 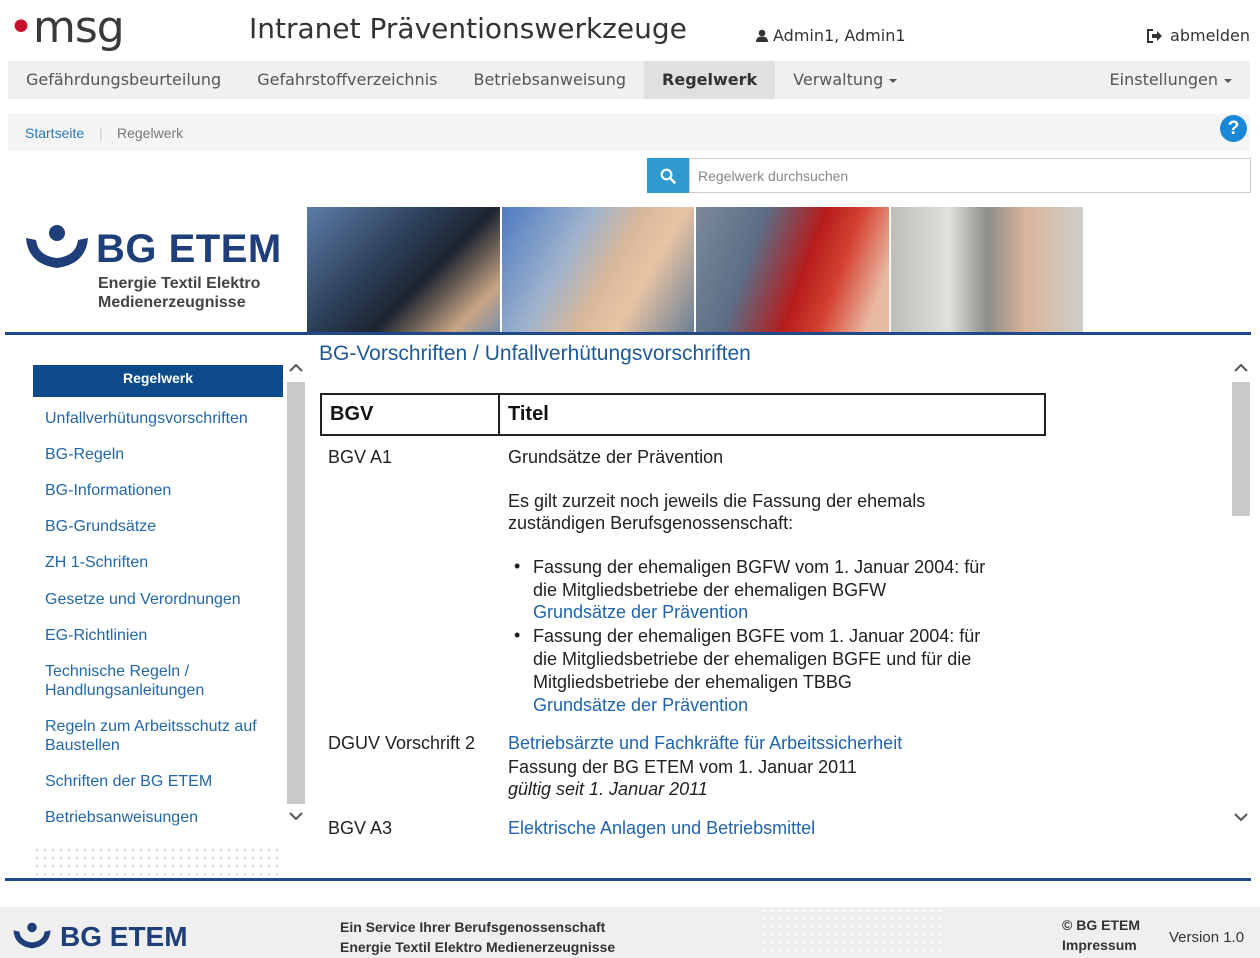 I want to click on msg-logo: •msg, so click(x=66, y=27).